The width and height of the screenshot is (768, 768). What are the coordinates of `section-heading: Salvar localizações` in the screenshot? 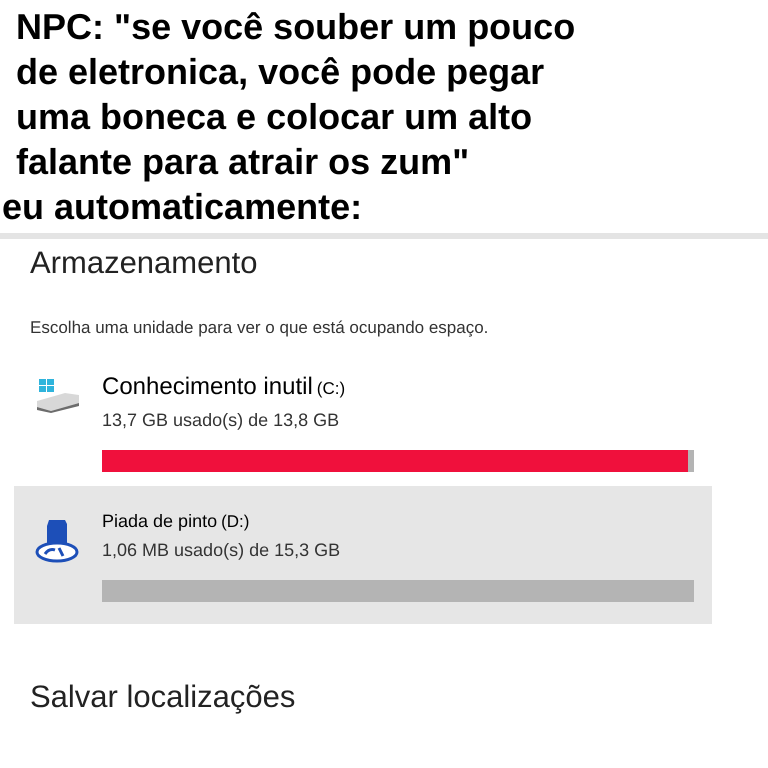 It's located at (162, 697).